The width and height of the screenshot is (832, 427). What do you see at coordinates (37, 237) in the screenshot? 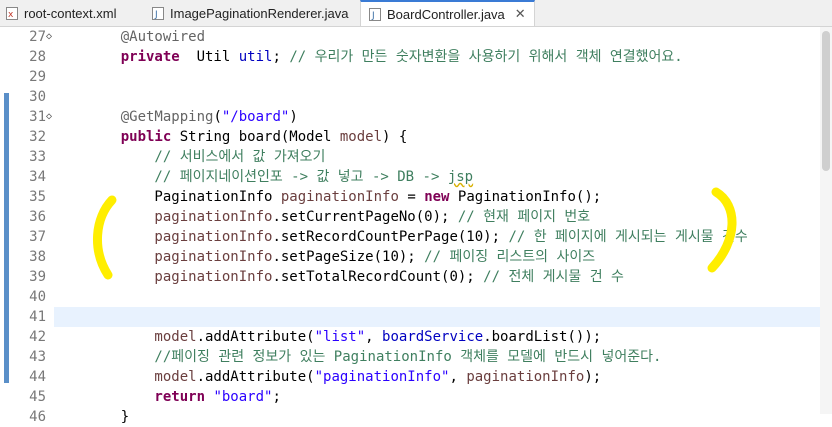
I see `line-number: 37` at bounding box center [37, 237].